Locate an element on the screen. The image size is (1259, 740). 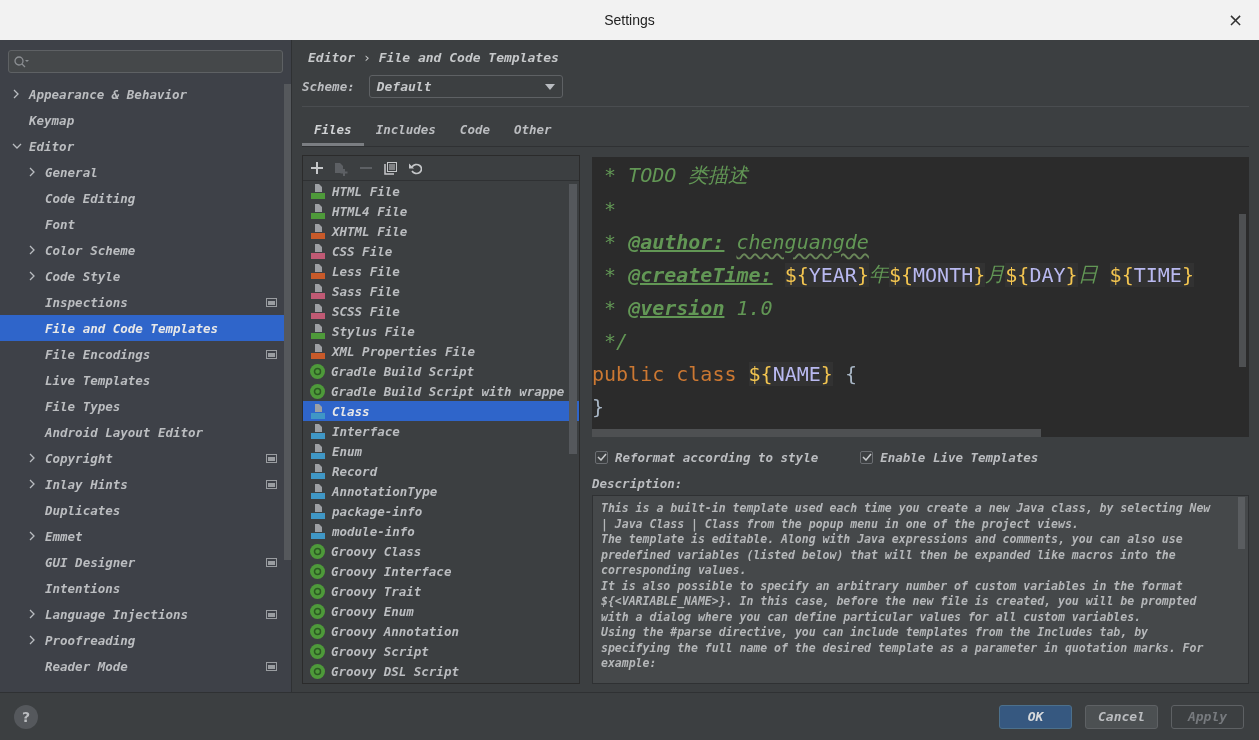
settings-tree-item: GUI Designer is located at coordinates (142, 562).